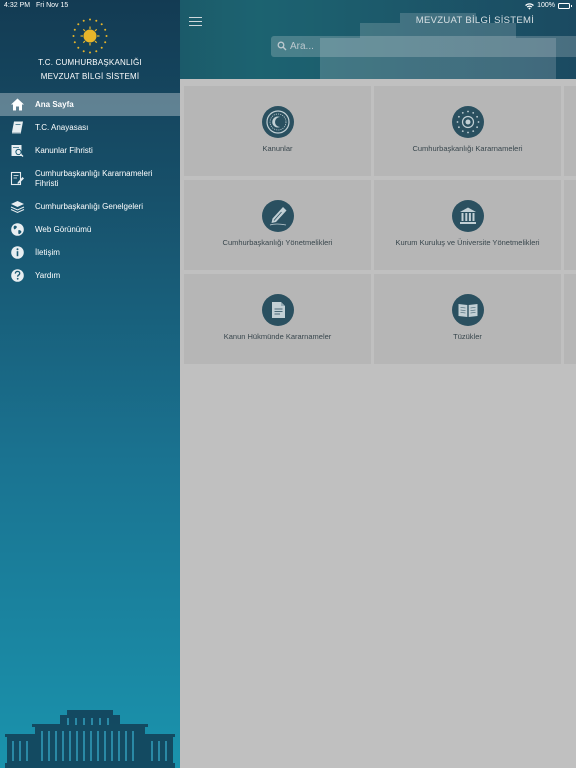 The image size is (576, 768). What do you see at coordinates (17, 229) in the screenshot?
I see `globe-icon` at bounding box center [17, 229].